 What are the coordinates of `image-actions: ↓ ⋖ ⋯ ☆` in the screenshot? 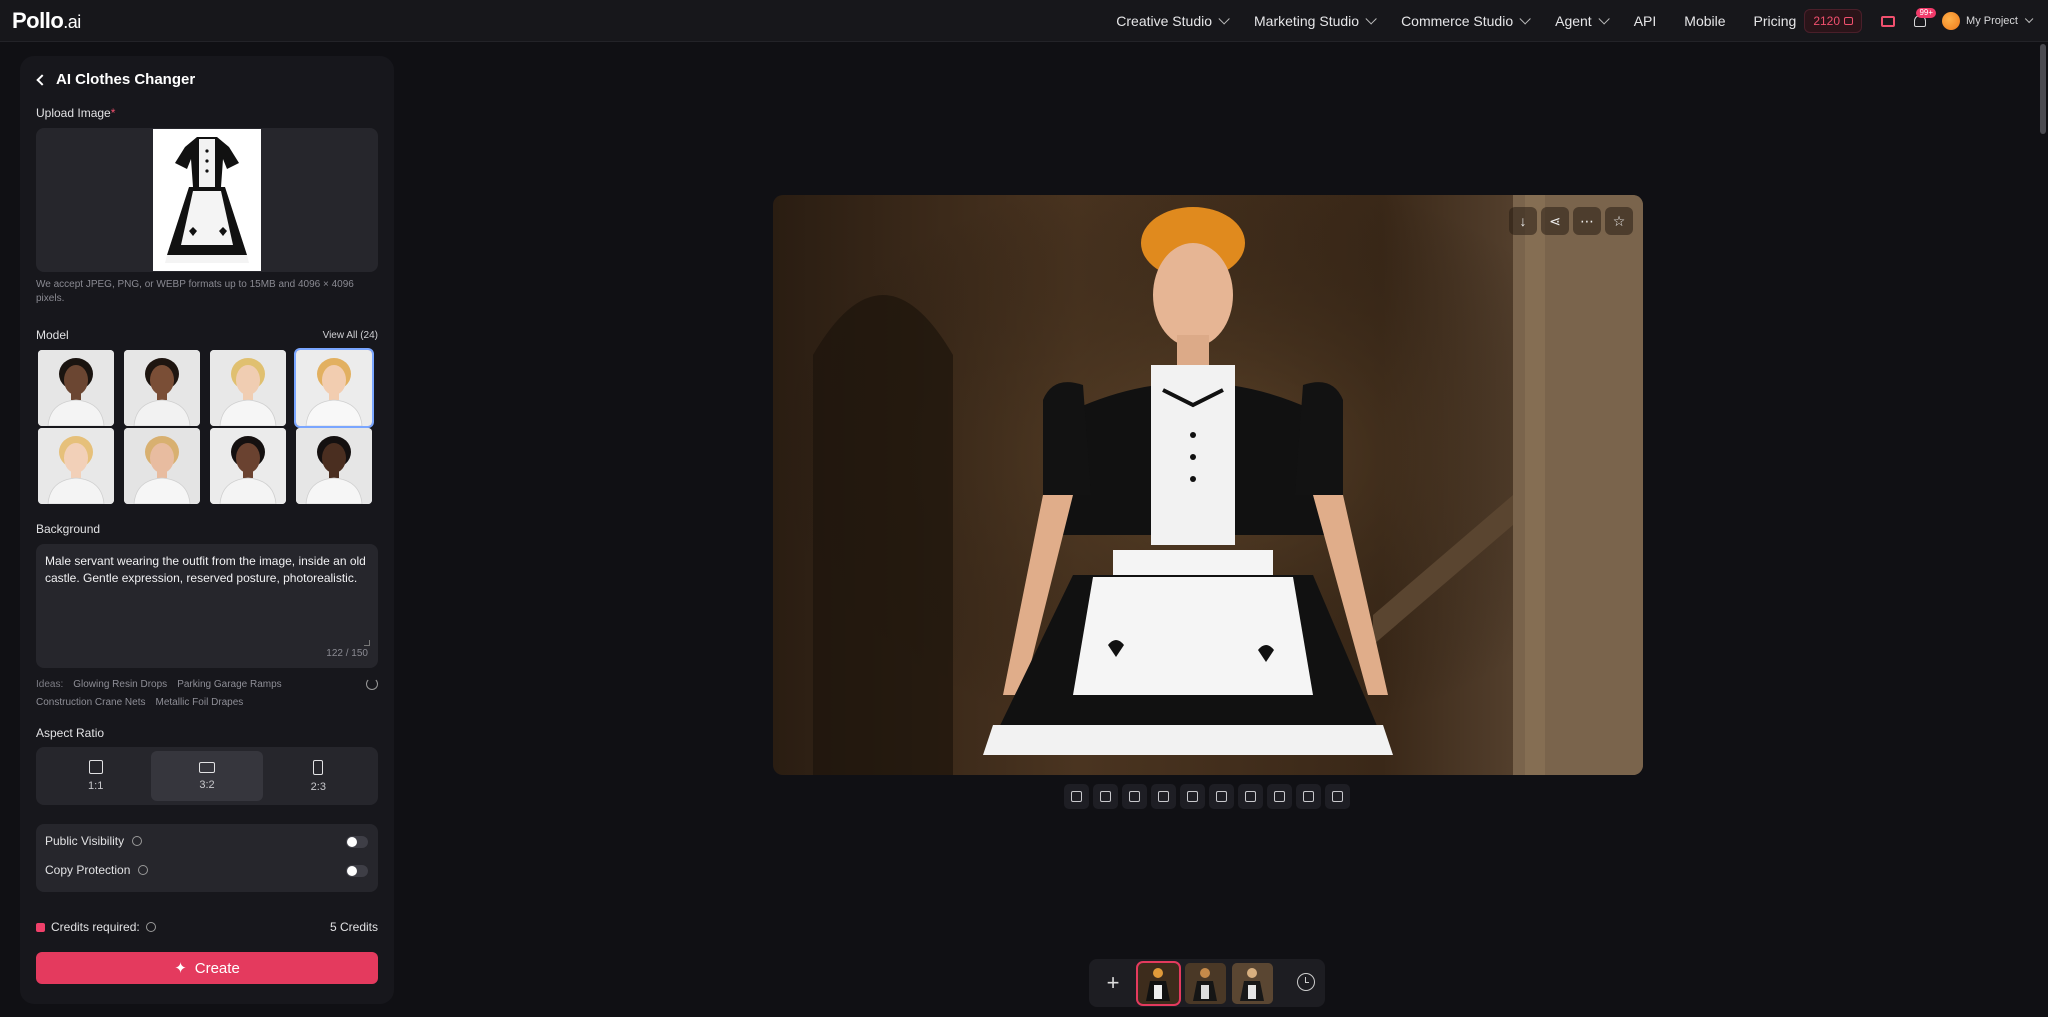 It's located at (1571, 221).